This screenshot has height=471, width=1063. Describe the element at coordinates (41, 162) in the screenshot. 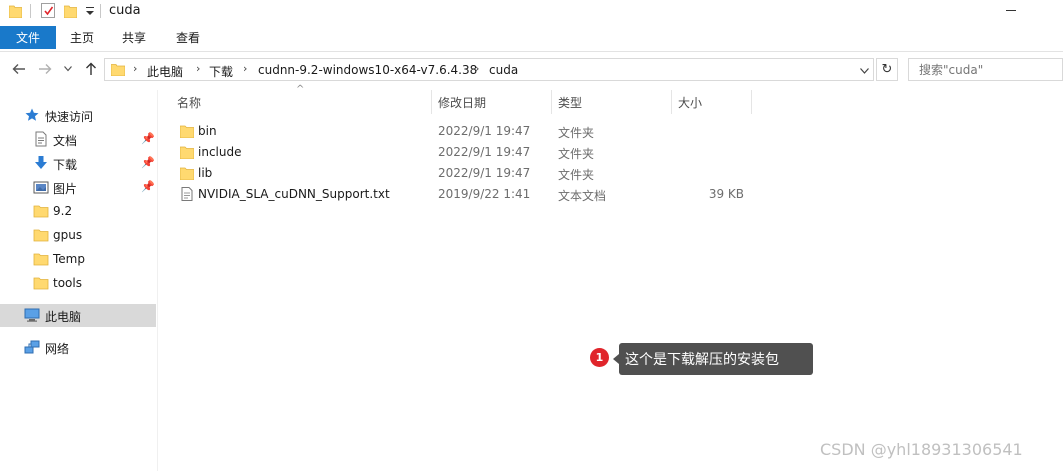

I see `download-arrow-icon` at that location.